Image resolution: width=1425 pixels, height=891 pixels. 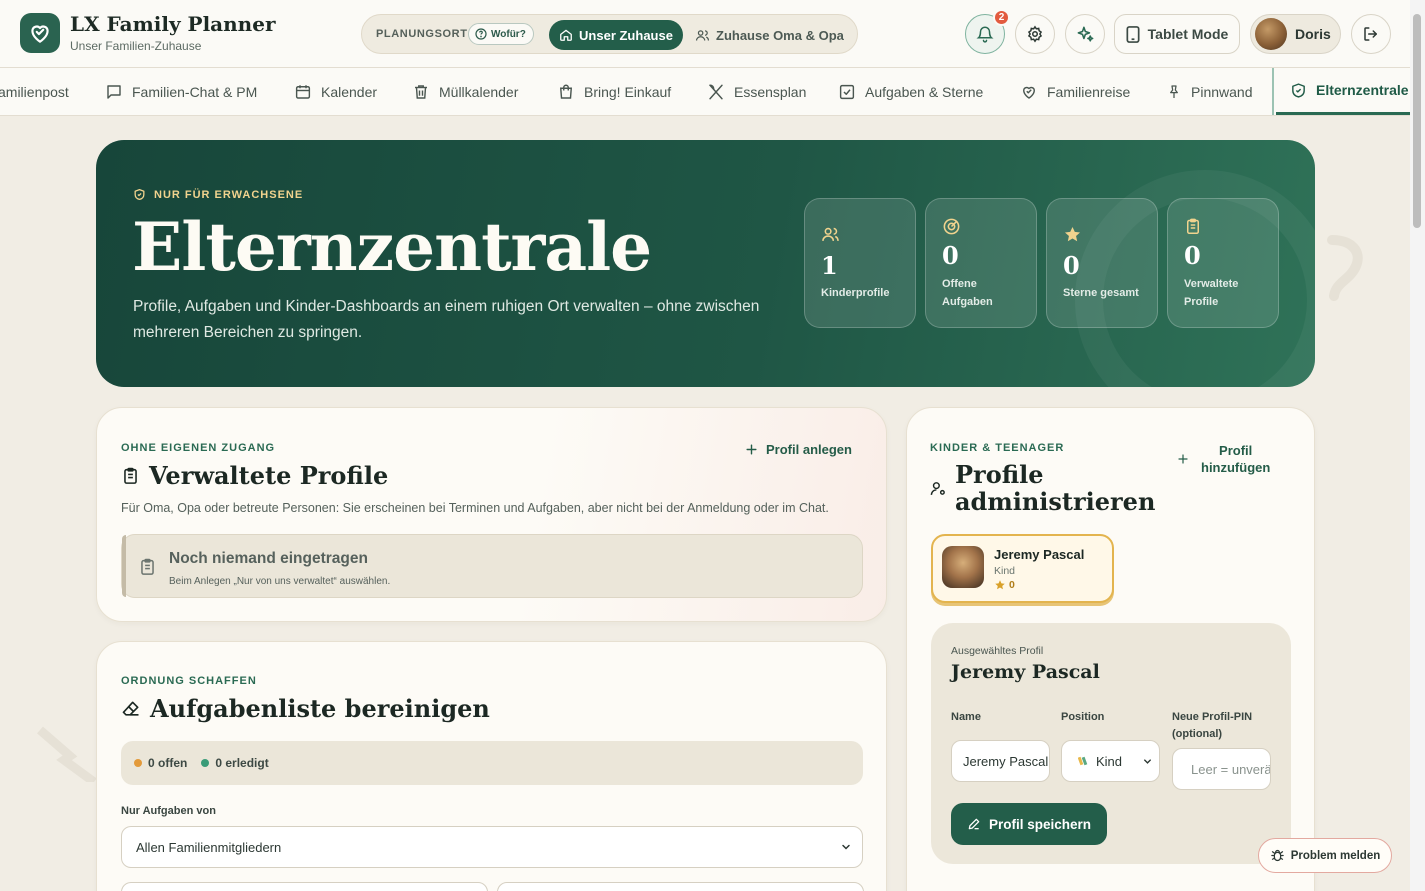 What do you see at coordinates (235, 763) in the screenshot?
I see `done-count: 0 erledigt` at bounding box center [235, 763].